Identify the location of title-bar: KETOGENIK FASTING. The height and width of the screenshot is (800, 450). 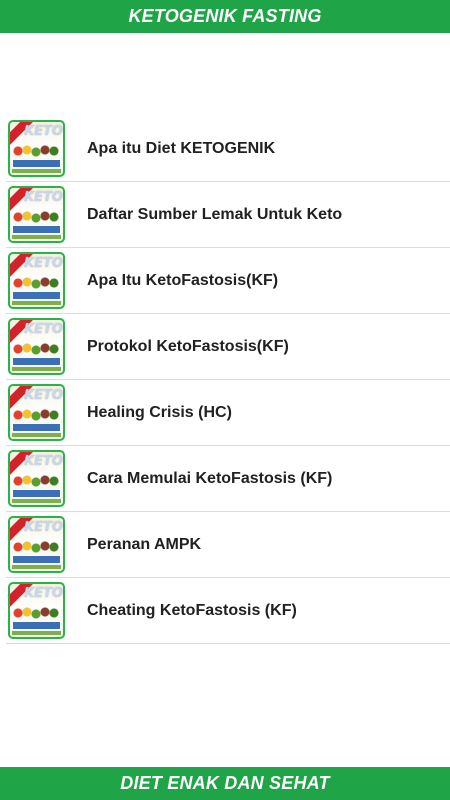
(225, 16).